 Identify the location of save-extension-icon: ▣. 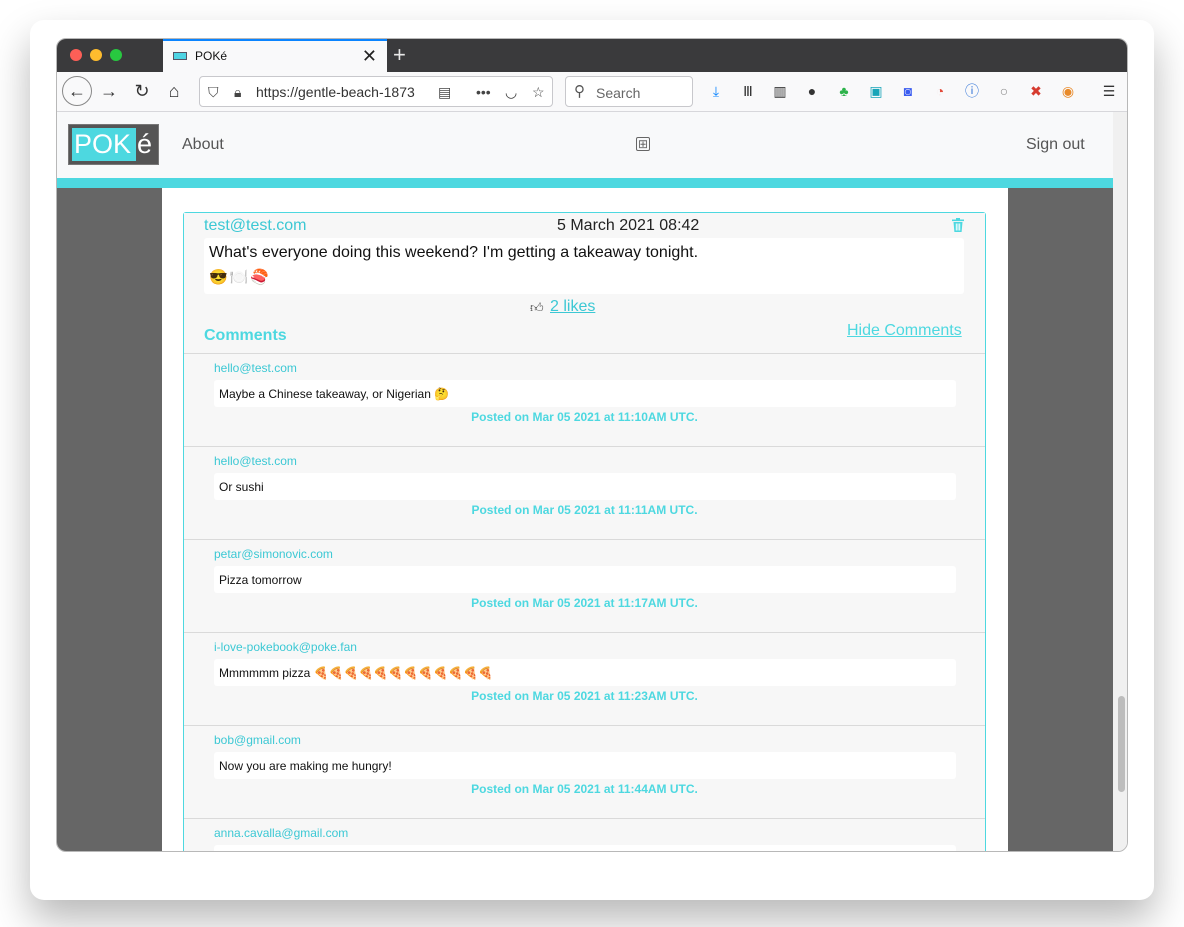
(876, 91).